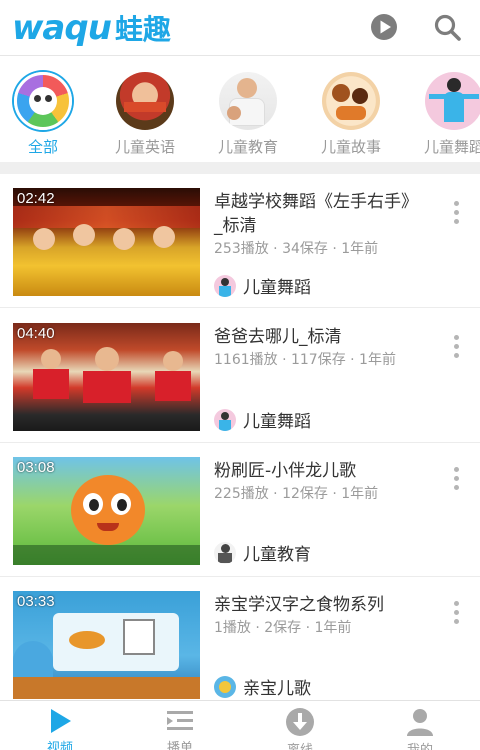 This screenshot has width=480, height=750. What do you see at coordinates (384, 27) in the screenshot?
I see `play-circle-icon` at bounding box center [384, 27].